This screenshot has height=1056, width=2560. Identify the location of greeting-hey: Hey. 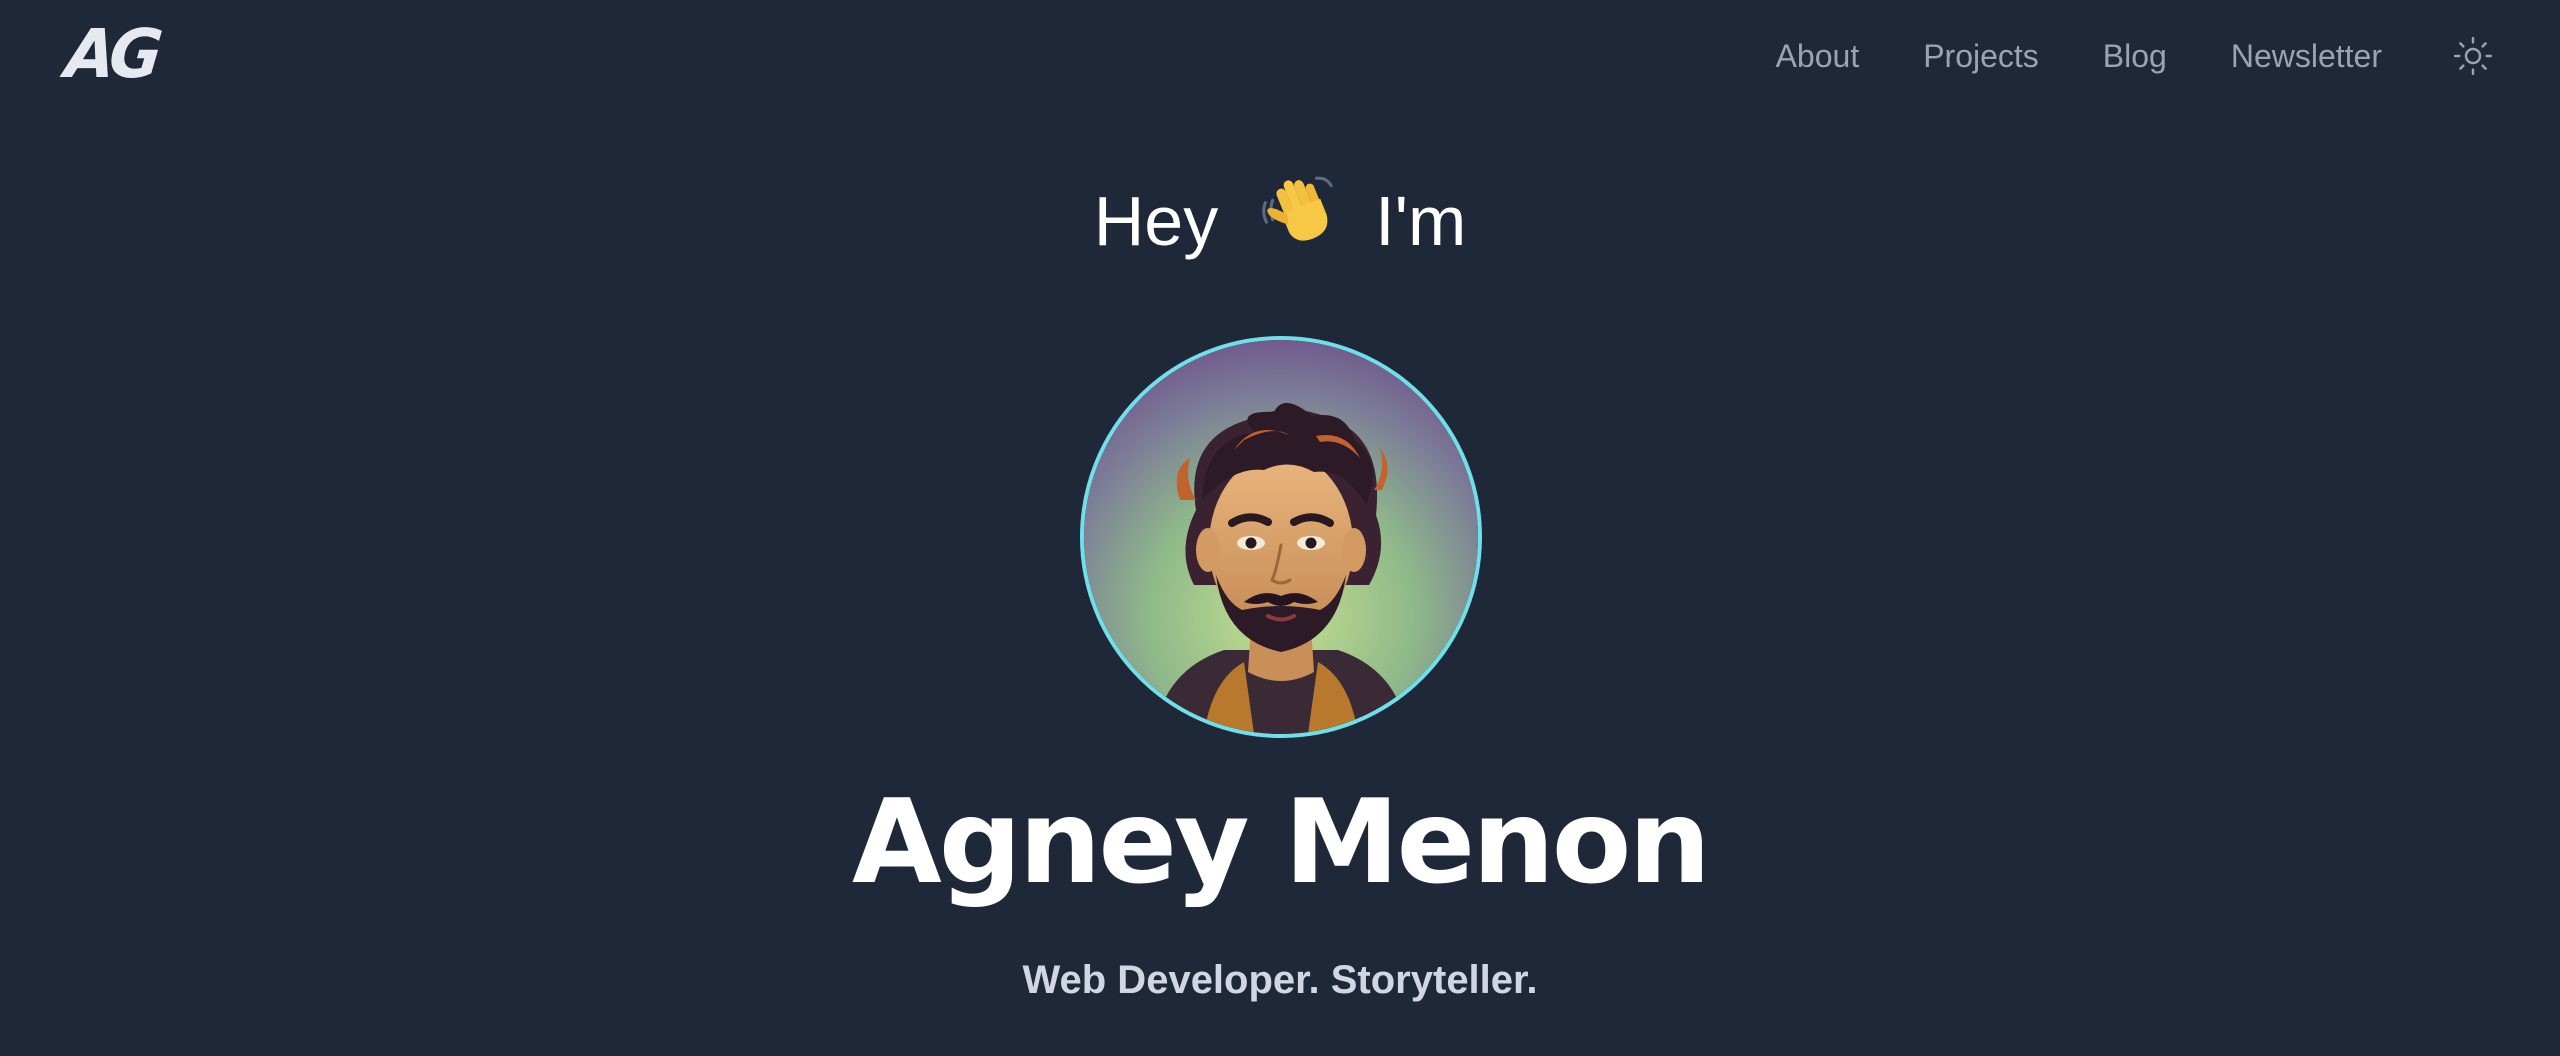
(1156, 220).